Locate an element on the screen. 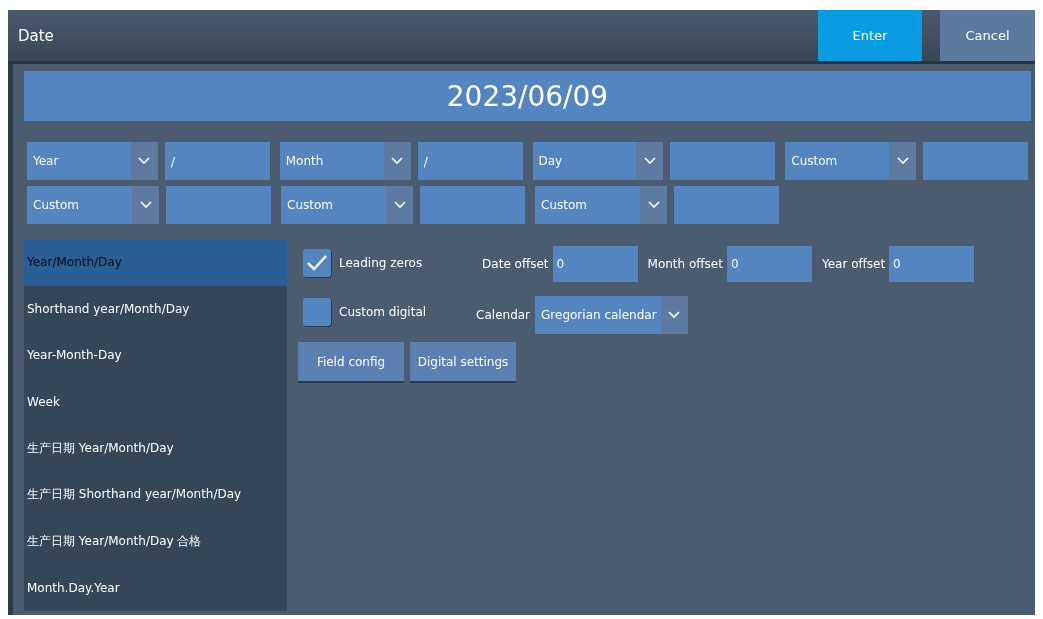 The image size is (1043, 619). checkbox-label: Leading zeros is located at coordinates (381, 262).